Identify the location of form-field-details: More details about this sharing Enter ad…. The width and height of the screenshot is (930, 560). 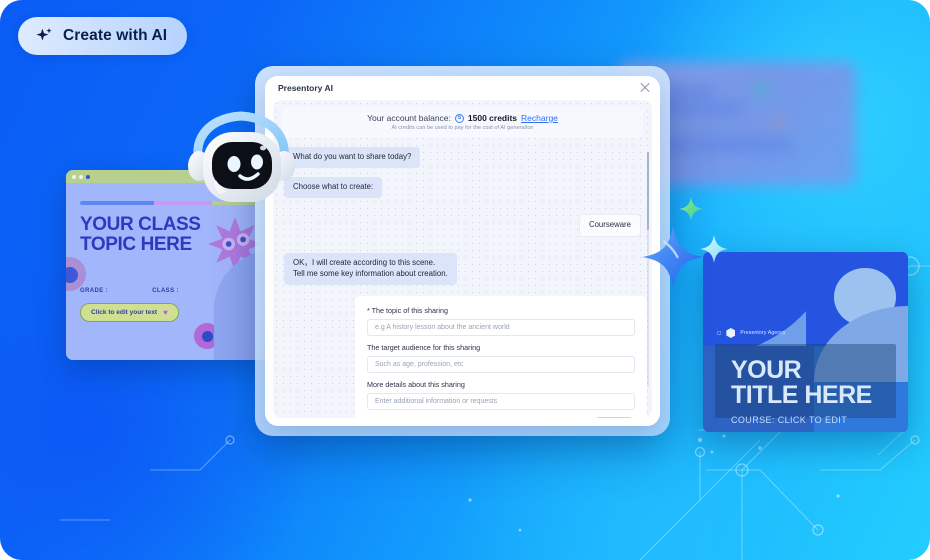
(501, 395).